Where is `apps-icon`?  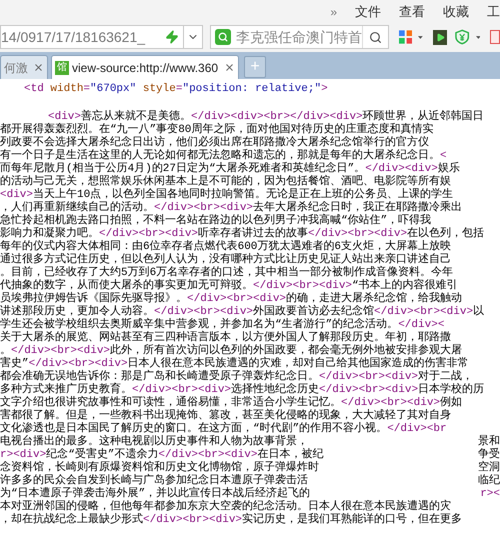 apps-icon is located at coordinates (405, 37).